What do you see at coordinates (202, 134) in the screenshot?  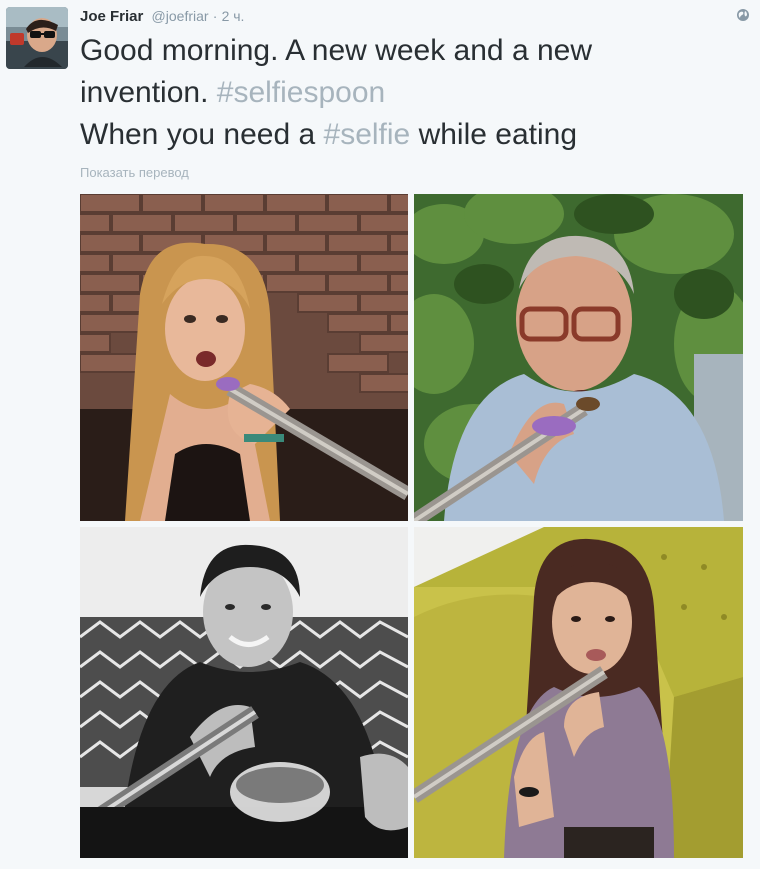 I see `tweet-line-3-start: When you need a` at bounding box center [202, 134].